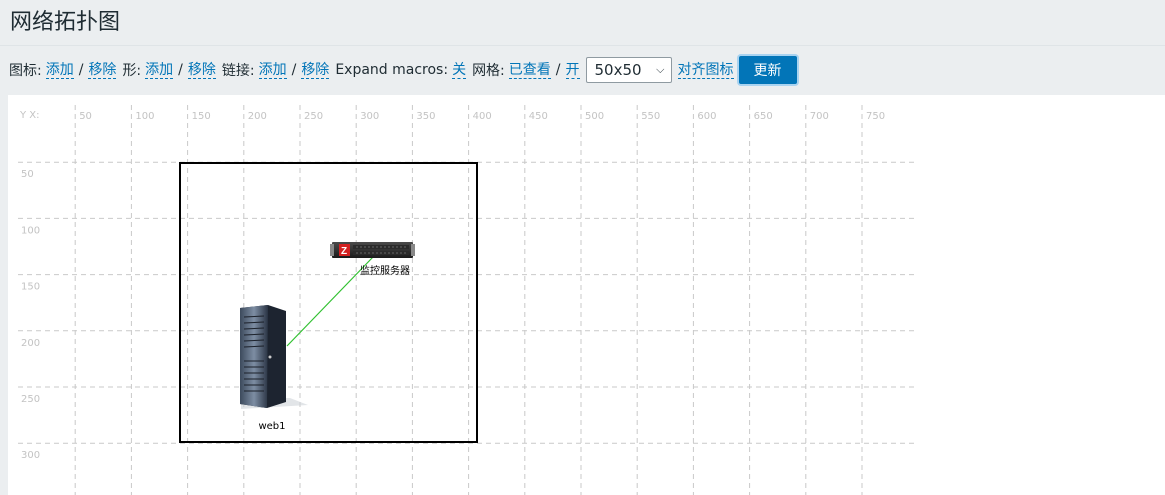 The image size is (1165, 495). What do you see at coordinates (706, 116) in the screenshot?
I see `x-tick-label: 600` at bounding box center [706, 116].